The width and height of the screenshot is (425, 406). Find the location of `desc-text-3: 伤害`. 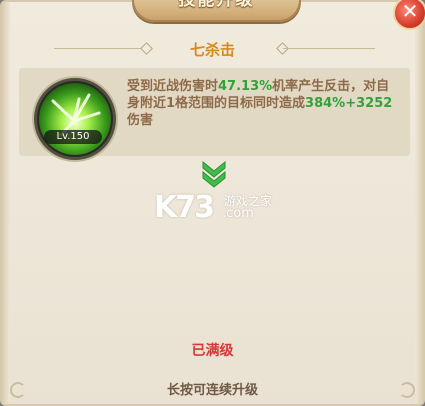

desc-text-3: 伤害 is located at coordinates (140, 120).